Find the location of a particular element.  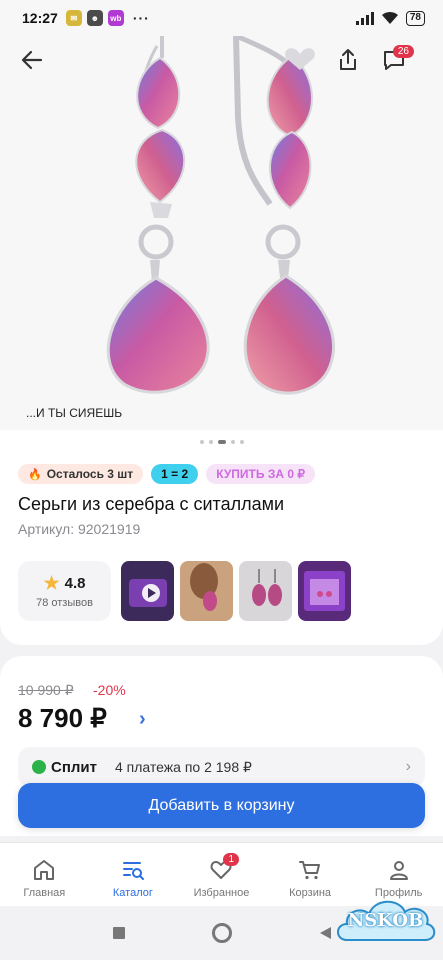

chat-button: 26 is located at coordinates (394, 60).